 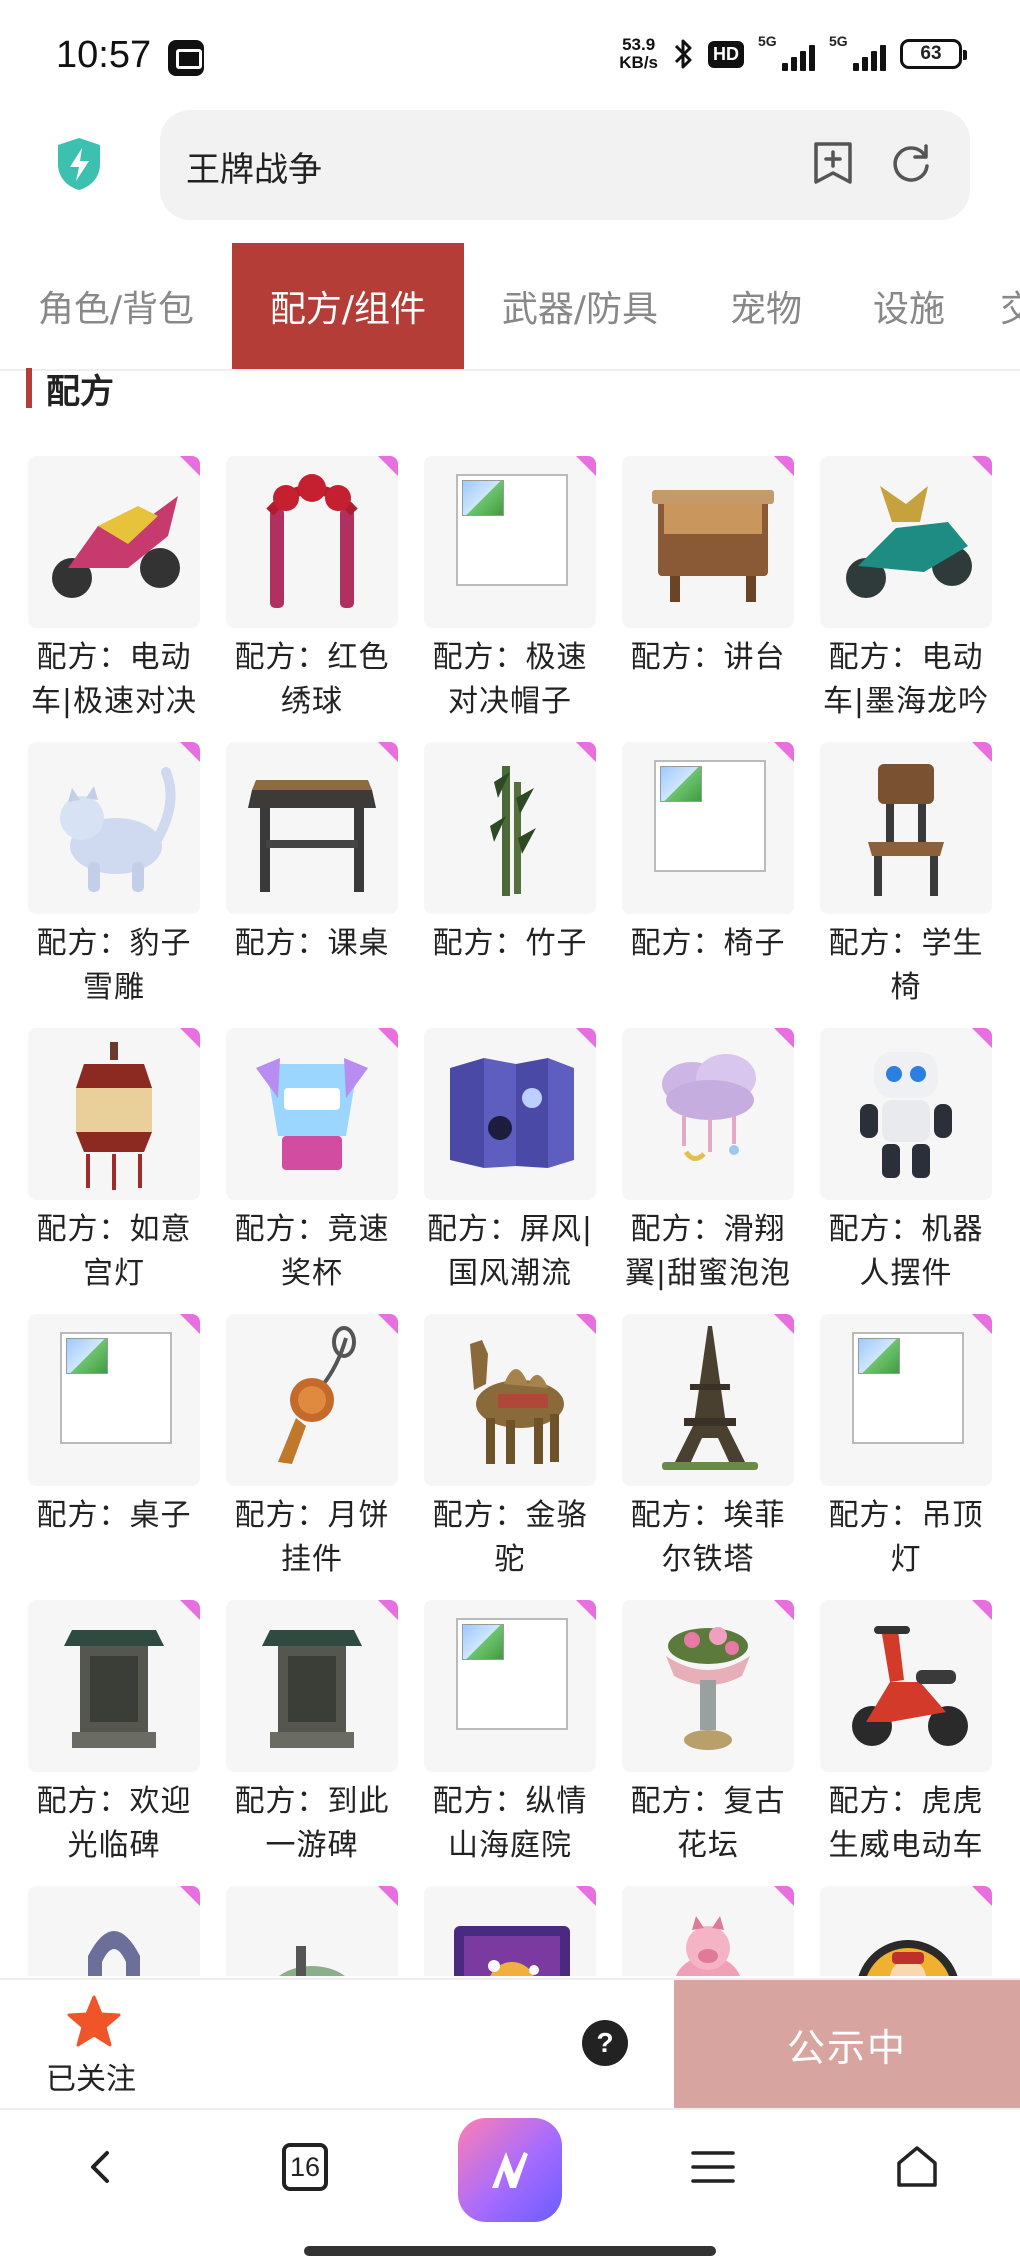 I want to click on shield-icon, so click(x=79, y=164).